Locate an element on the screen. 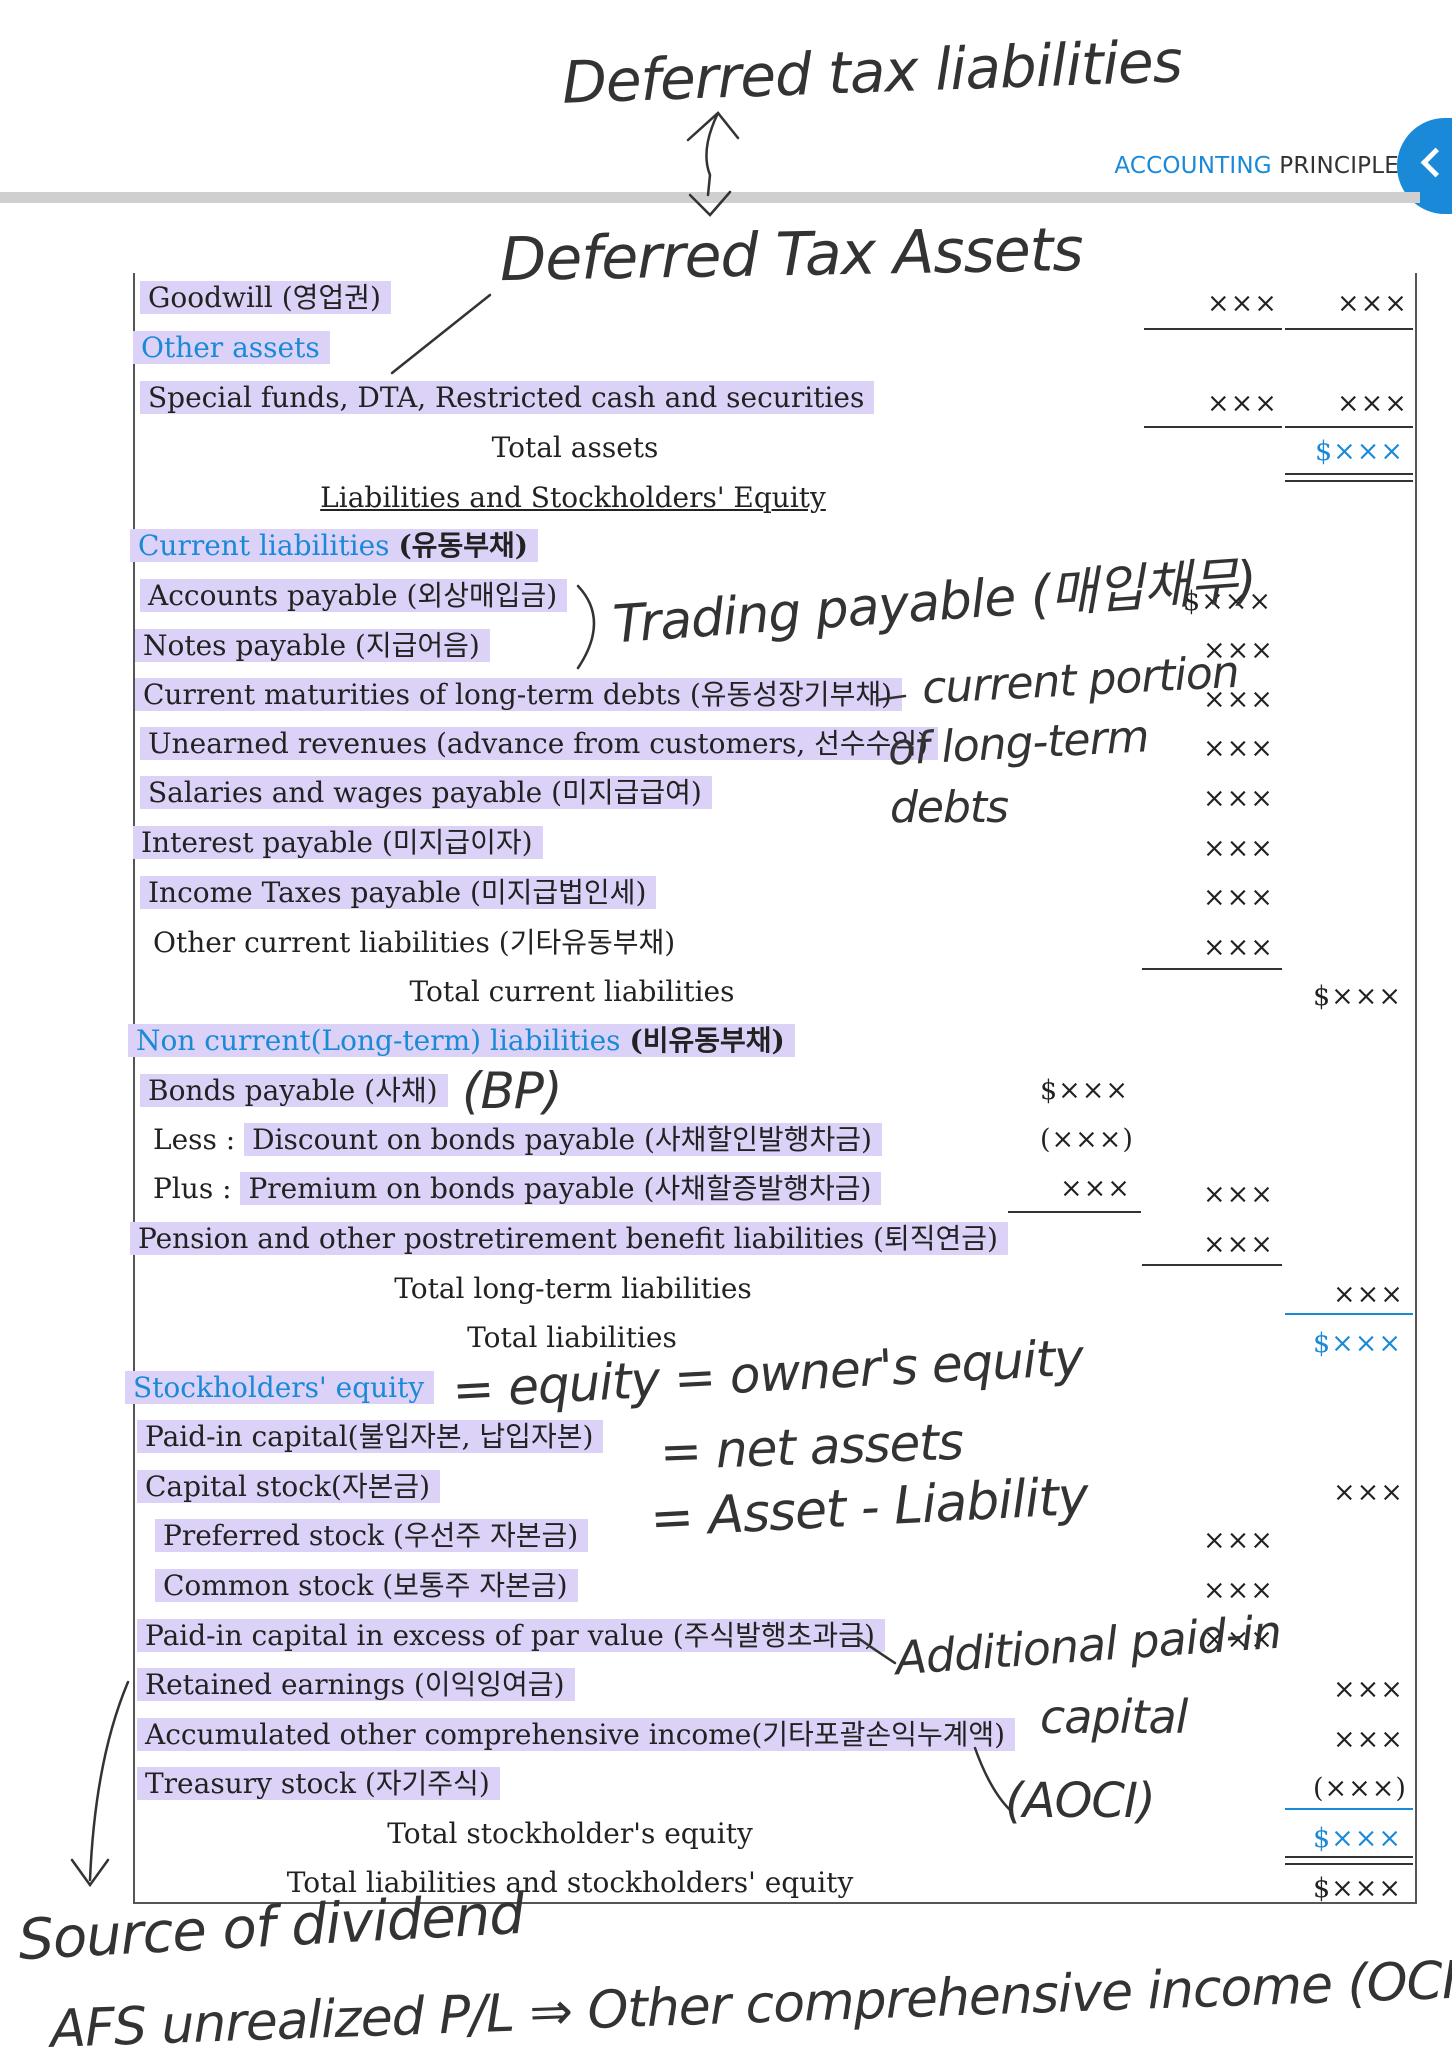  arrow-shaft-stroke is located at coordinates (712, 154).